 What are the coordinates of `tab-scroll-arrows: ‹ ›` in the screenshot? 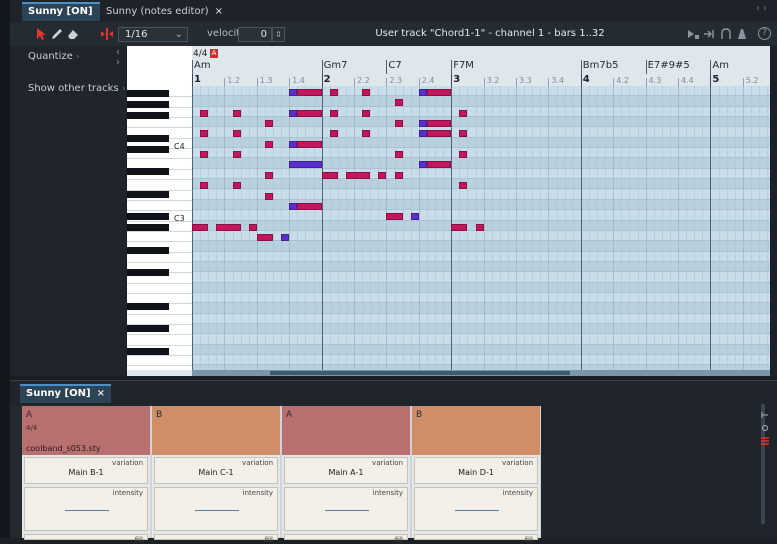 It's located at (761, 8).